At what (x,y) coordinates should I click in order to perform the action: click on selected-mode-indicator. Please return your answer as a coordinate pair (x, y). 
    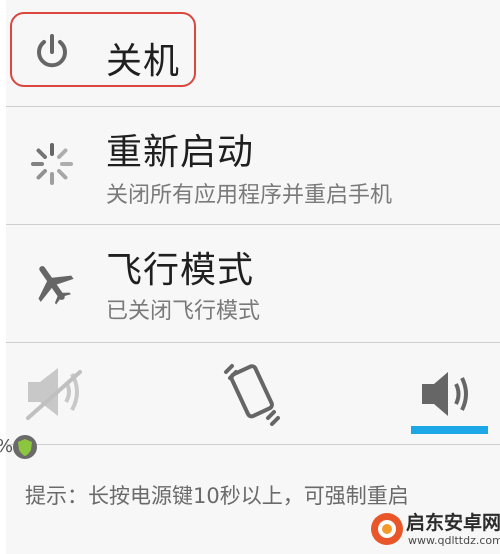
    Looking at the image, I should click on (449, 430).